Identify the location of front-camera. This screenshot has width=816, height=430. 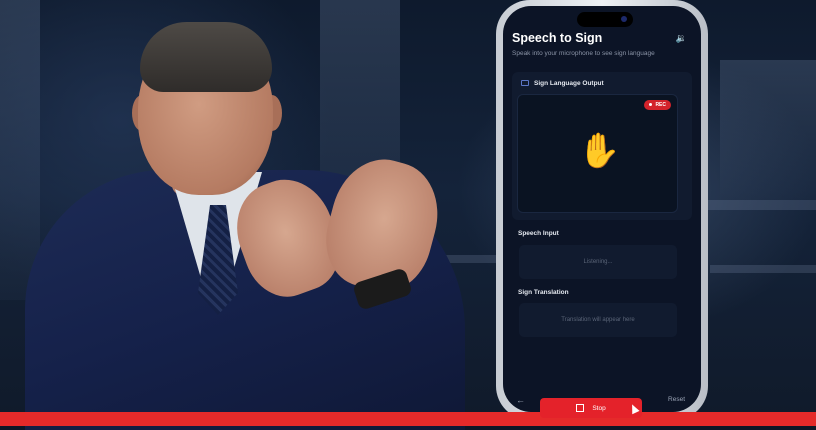
(624, 19).